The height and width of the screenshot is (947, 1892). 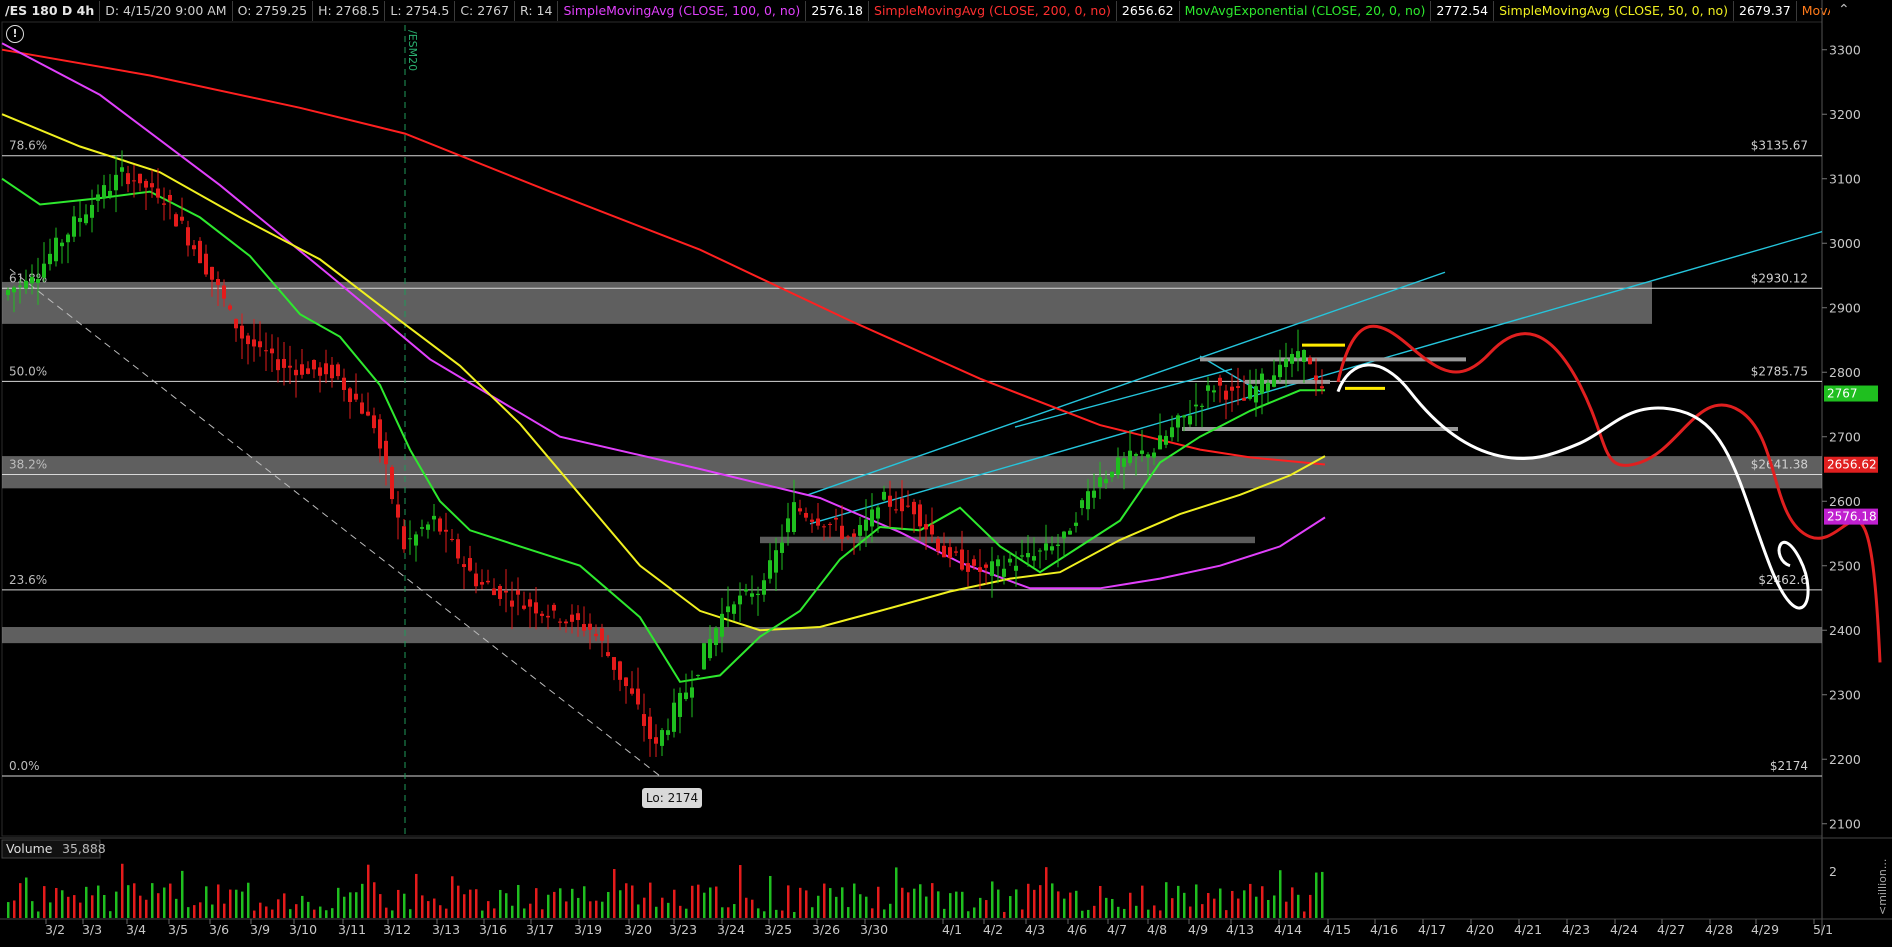 I want to click on y-tick-label: 3100, so click(x=1845, y=179).